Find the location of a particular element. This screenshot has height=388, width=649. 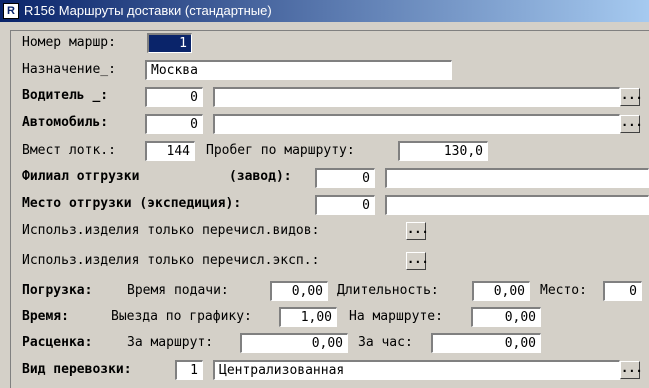

time-label: Время: is located at coordinates (45, 316).